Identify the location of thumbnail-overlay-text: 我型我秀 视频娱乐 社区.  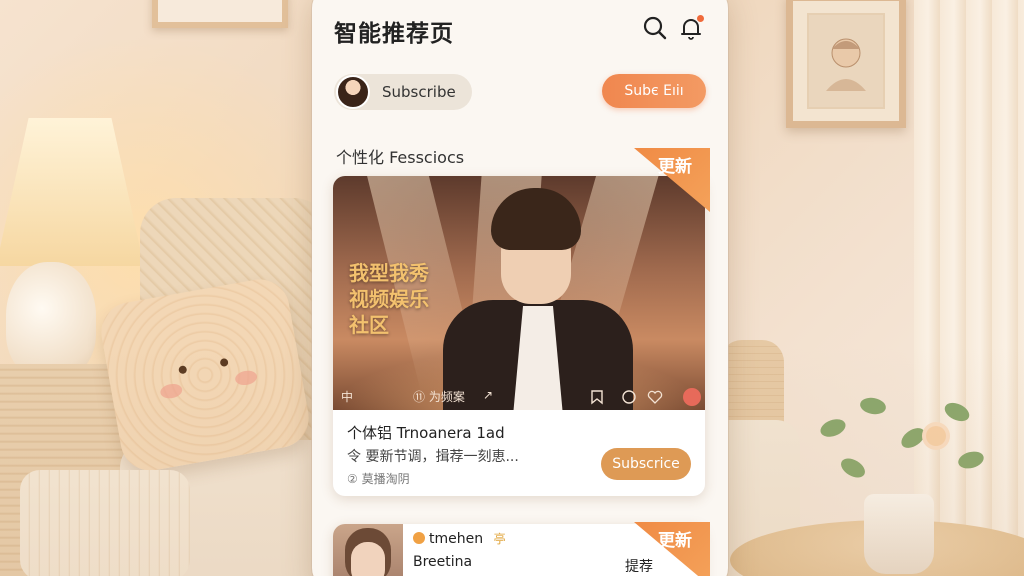
(389, 299).